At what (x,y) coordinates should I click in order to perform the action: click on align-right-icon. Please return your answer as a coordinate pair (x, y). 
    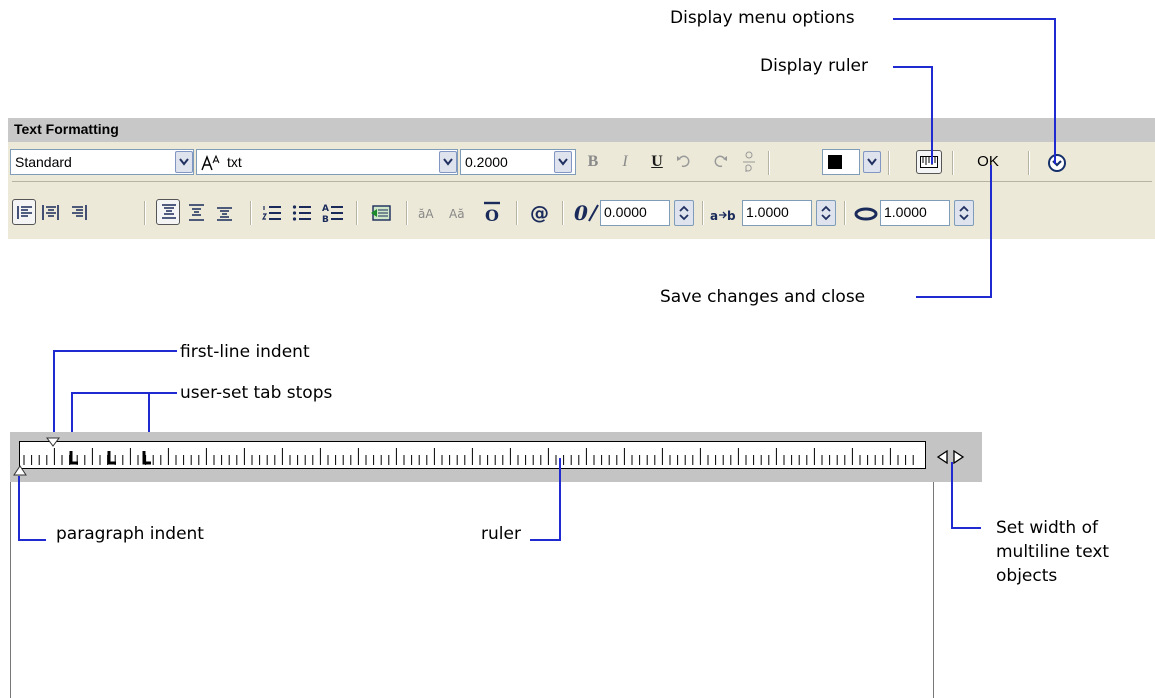
    Looking at the image, I should click on (79, 213).